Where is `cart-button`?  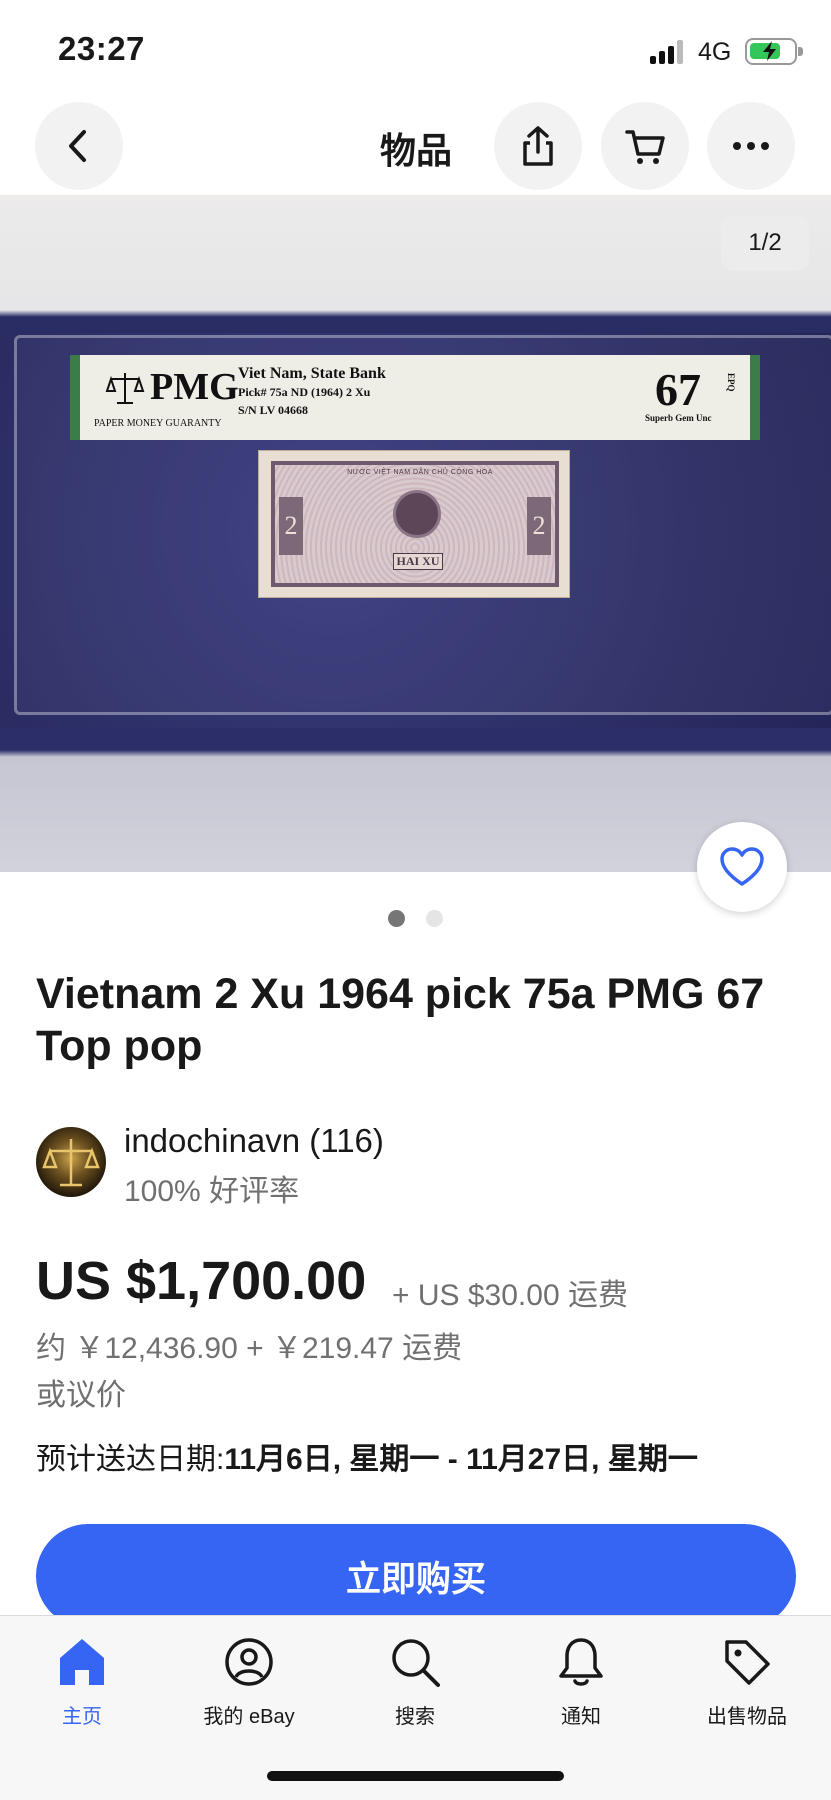 cart-button is located at coordinates (645, 146).